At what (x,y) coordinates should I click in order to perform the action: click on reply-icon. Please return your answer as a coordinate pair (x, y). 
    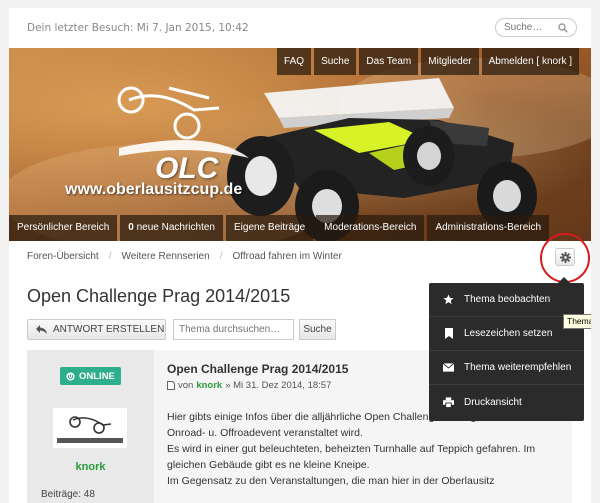
    Looking at the image, I should click on (41, 329).